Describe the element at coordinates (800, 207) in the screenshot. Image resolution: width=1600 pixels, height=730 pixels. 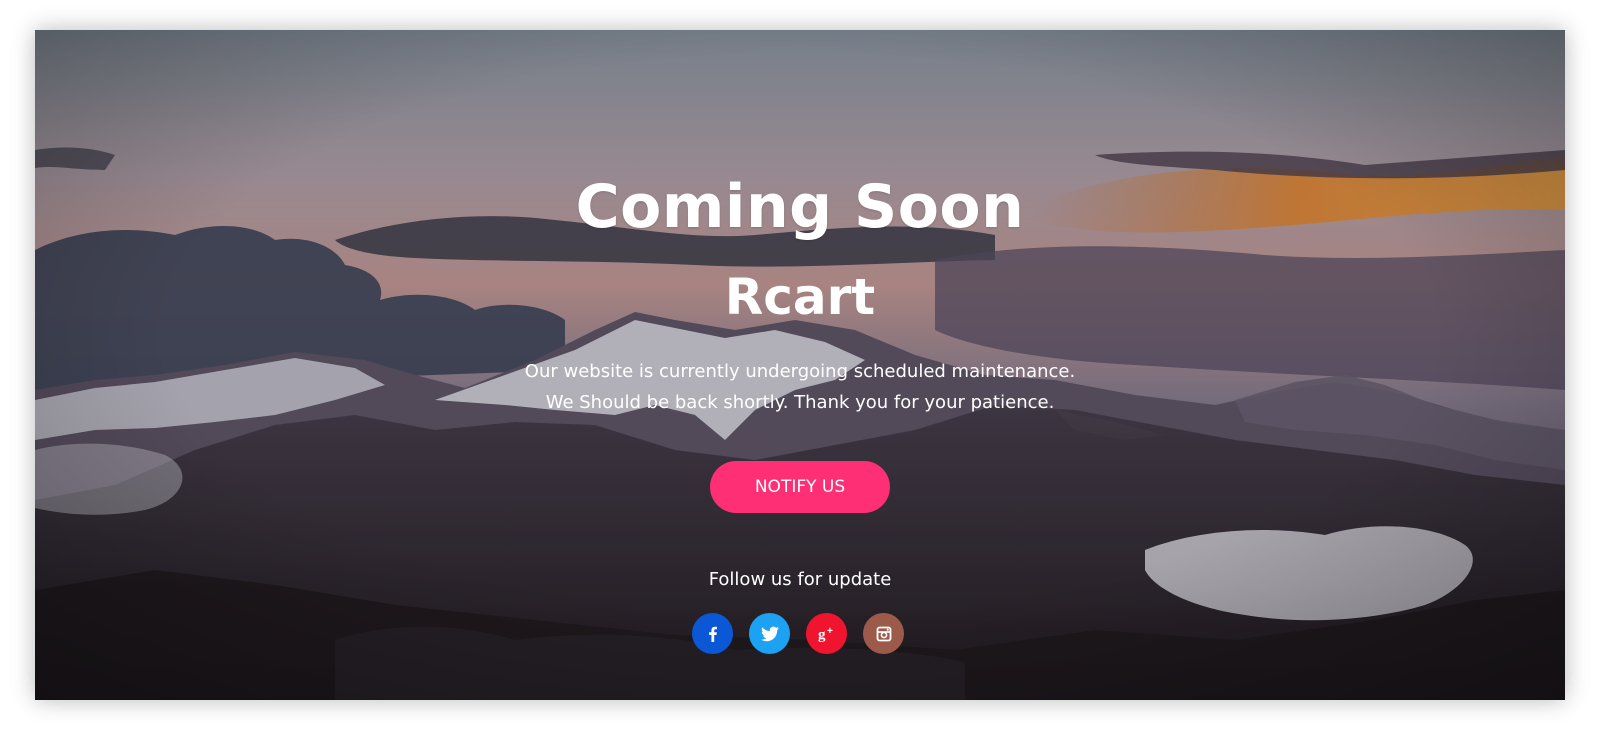
I see `page-title: Coming Soon` at that location.